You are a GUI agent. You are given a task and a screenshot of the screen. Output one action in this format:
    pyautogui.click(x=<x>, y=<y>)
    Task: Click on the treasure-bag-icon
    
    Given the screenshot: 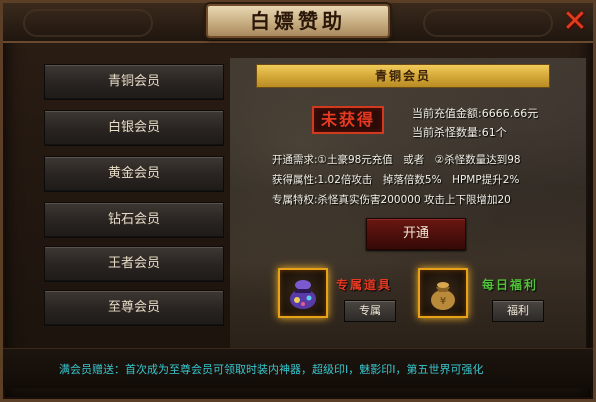 What is the action you would take?
    pyautogui.click(x=303, y=294)
    